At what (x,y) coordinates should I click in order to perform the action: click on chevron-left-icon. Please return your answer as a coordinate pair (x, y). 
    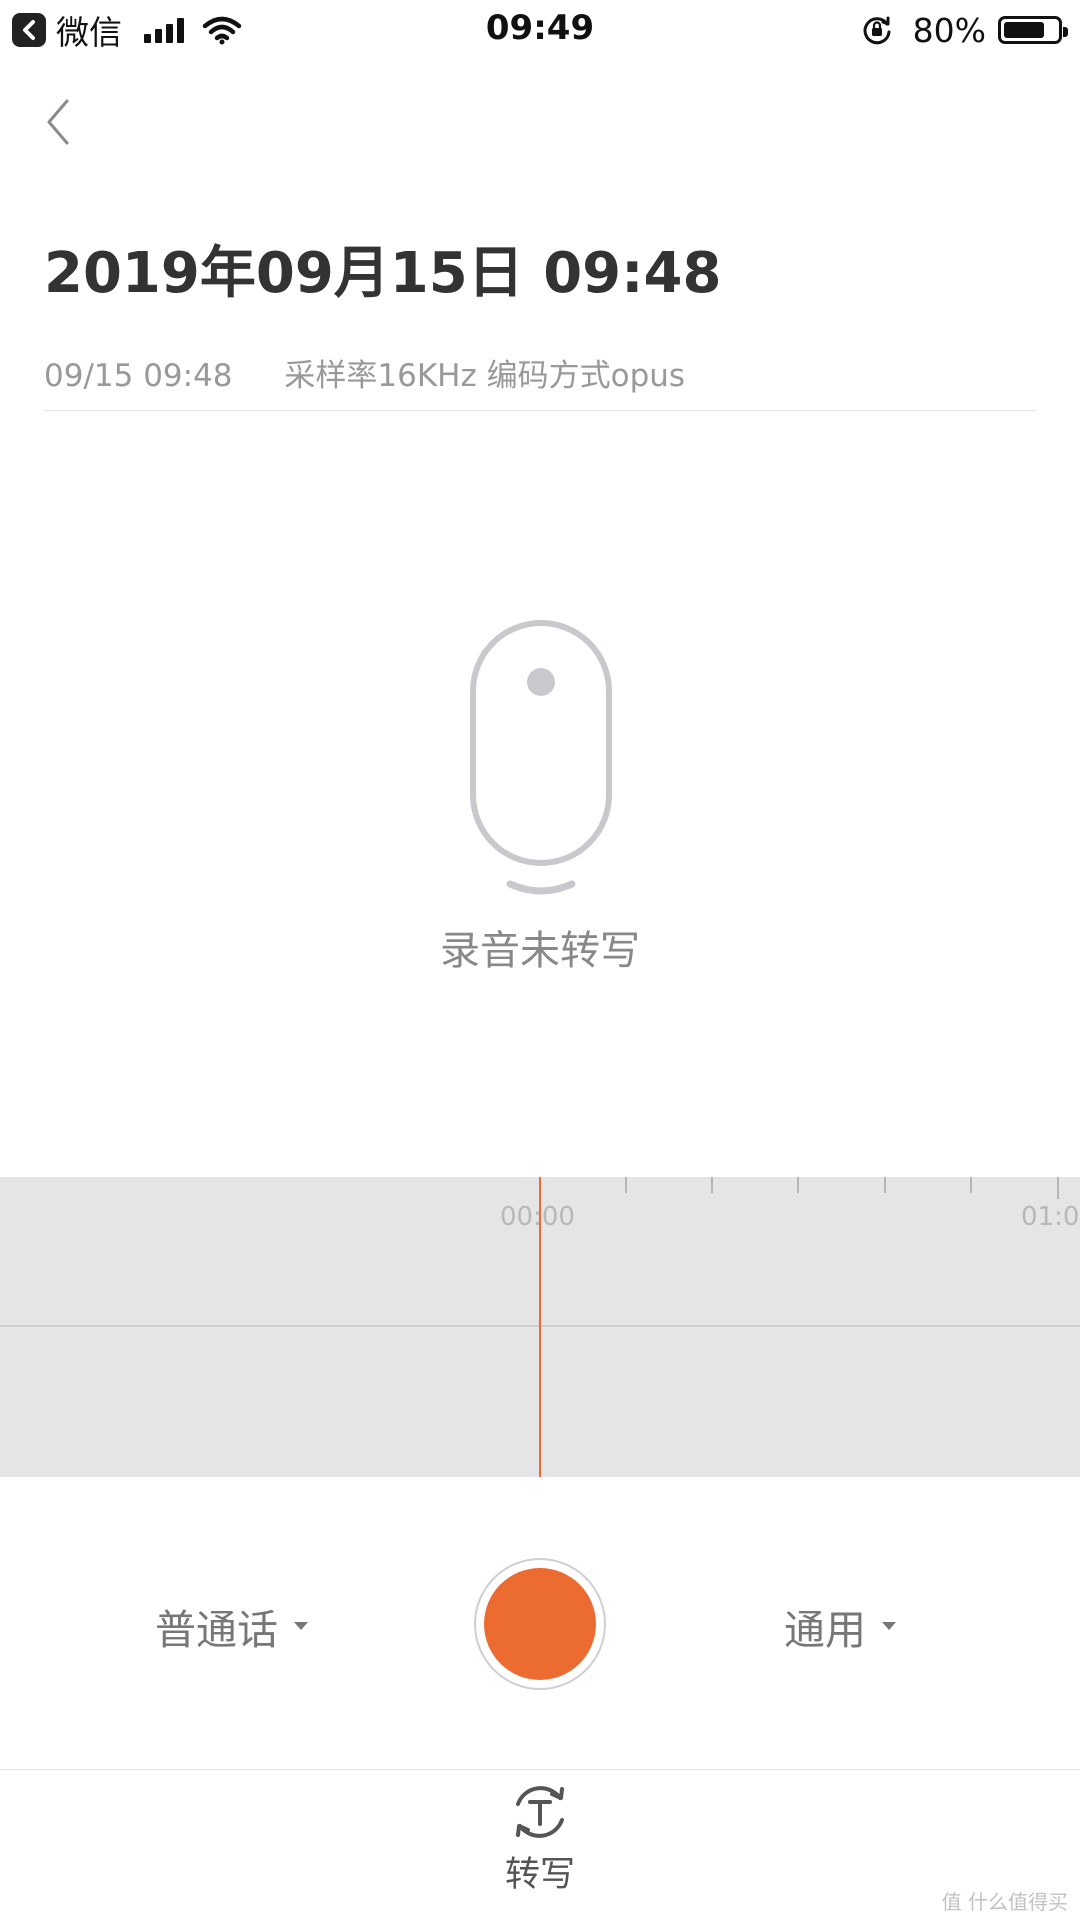
    Looking at the image, I should click on (58, 122).